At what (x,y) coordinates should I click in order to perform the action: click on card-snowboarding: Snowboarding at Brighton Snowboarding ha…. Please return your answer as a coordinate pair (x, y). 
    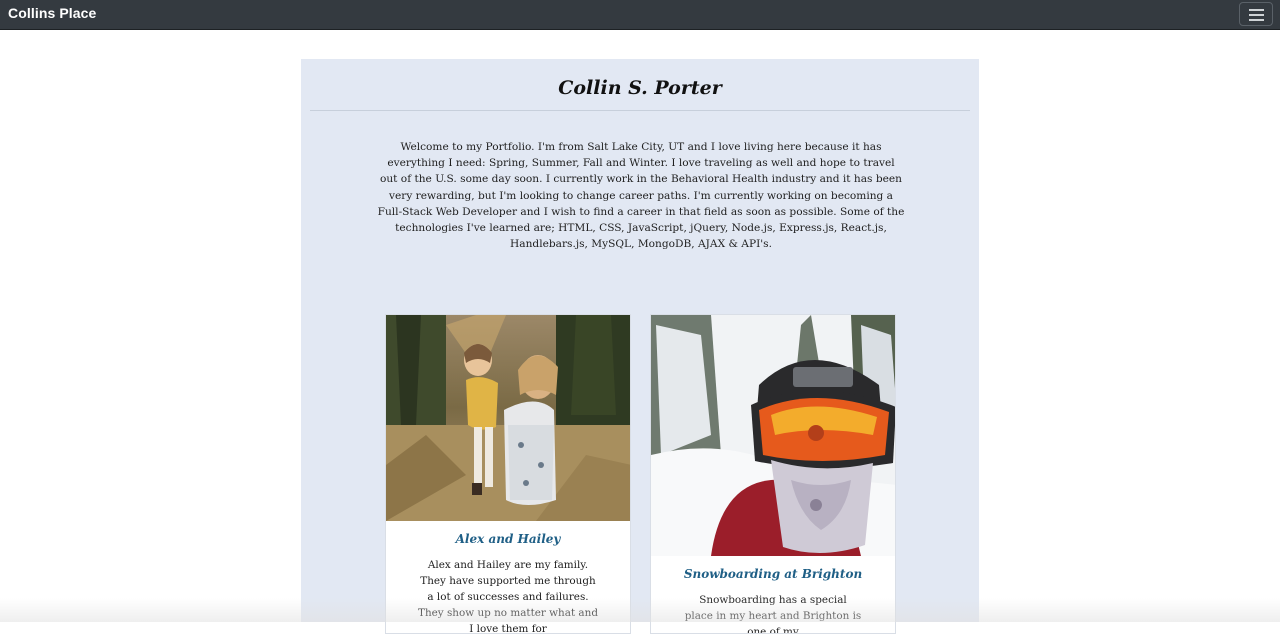
    Looking at the image, I should click on (773, 474).